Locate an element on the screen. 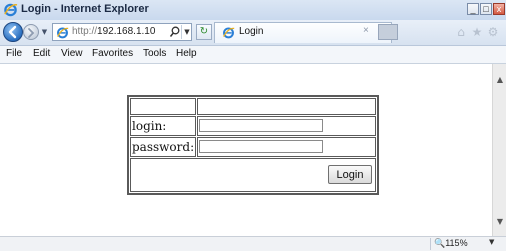 This screenshot has width=506, height=251. tab-login: Login × is located at coordinates (303, 32).